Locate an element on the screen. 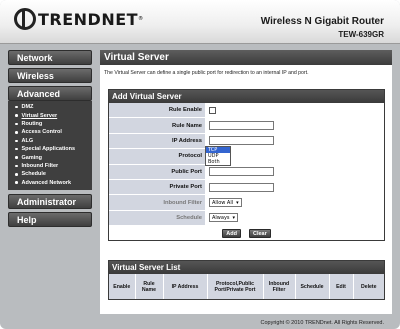 This screenshot has width=400, height=329. rule-enable-checkbox is located at coordinates (212, 110).